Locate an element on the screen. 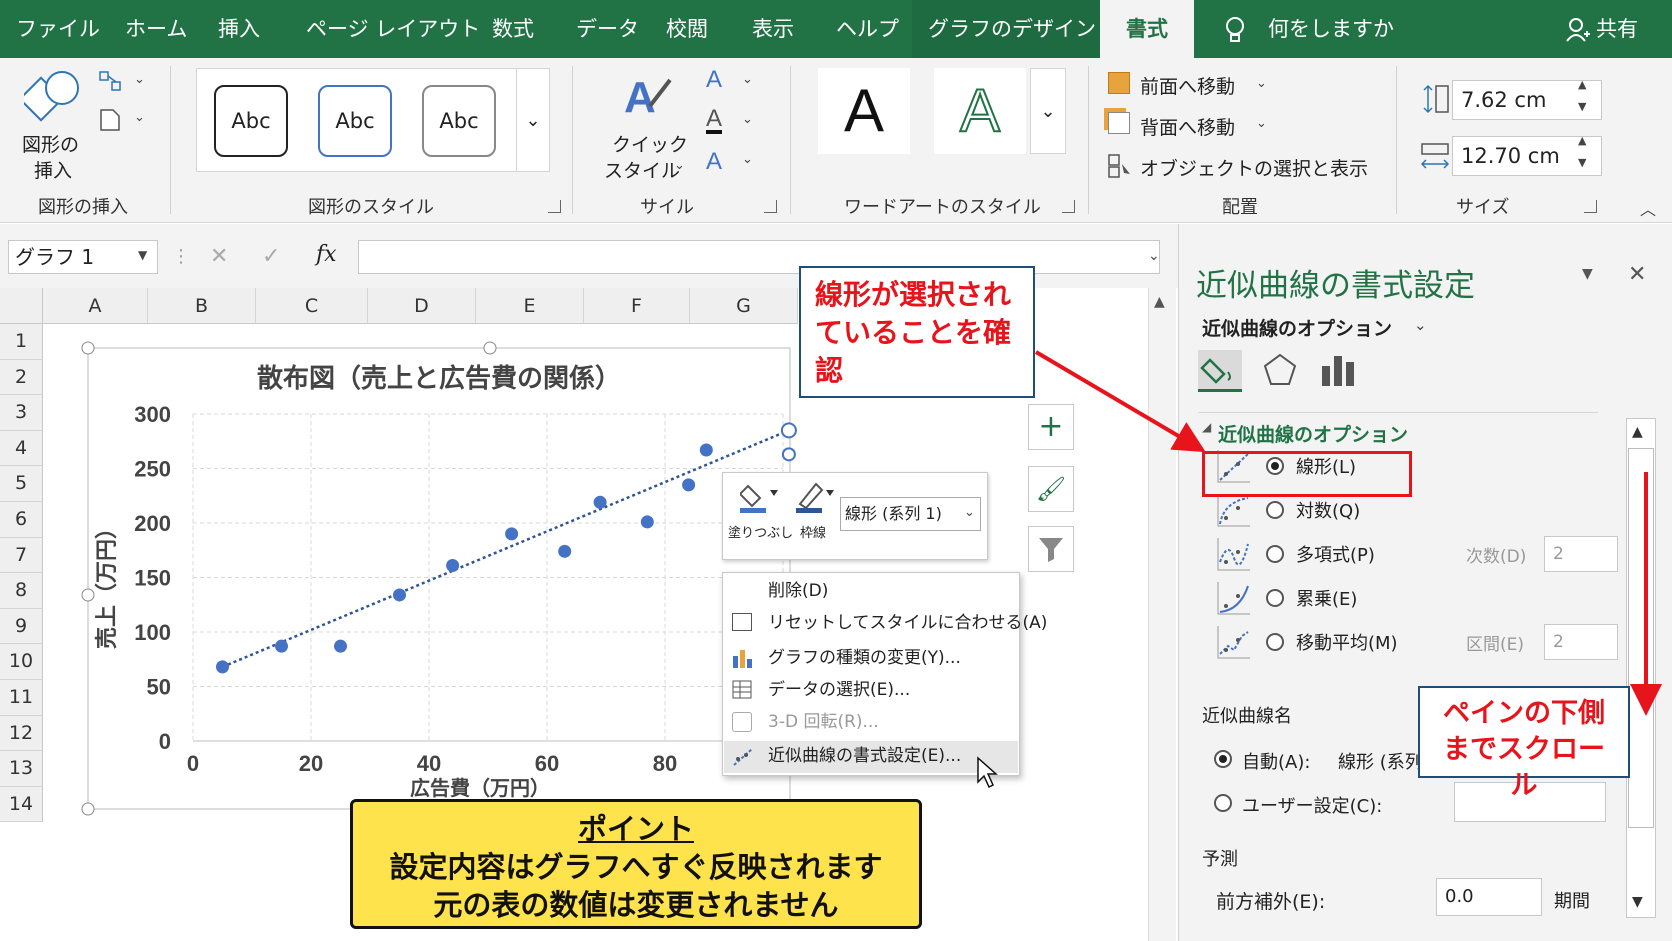  forward-input: 0.0 is located at coordinates (1489, 897).